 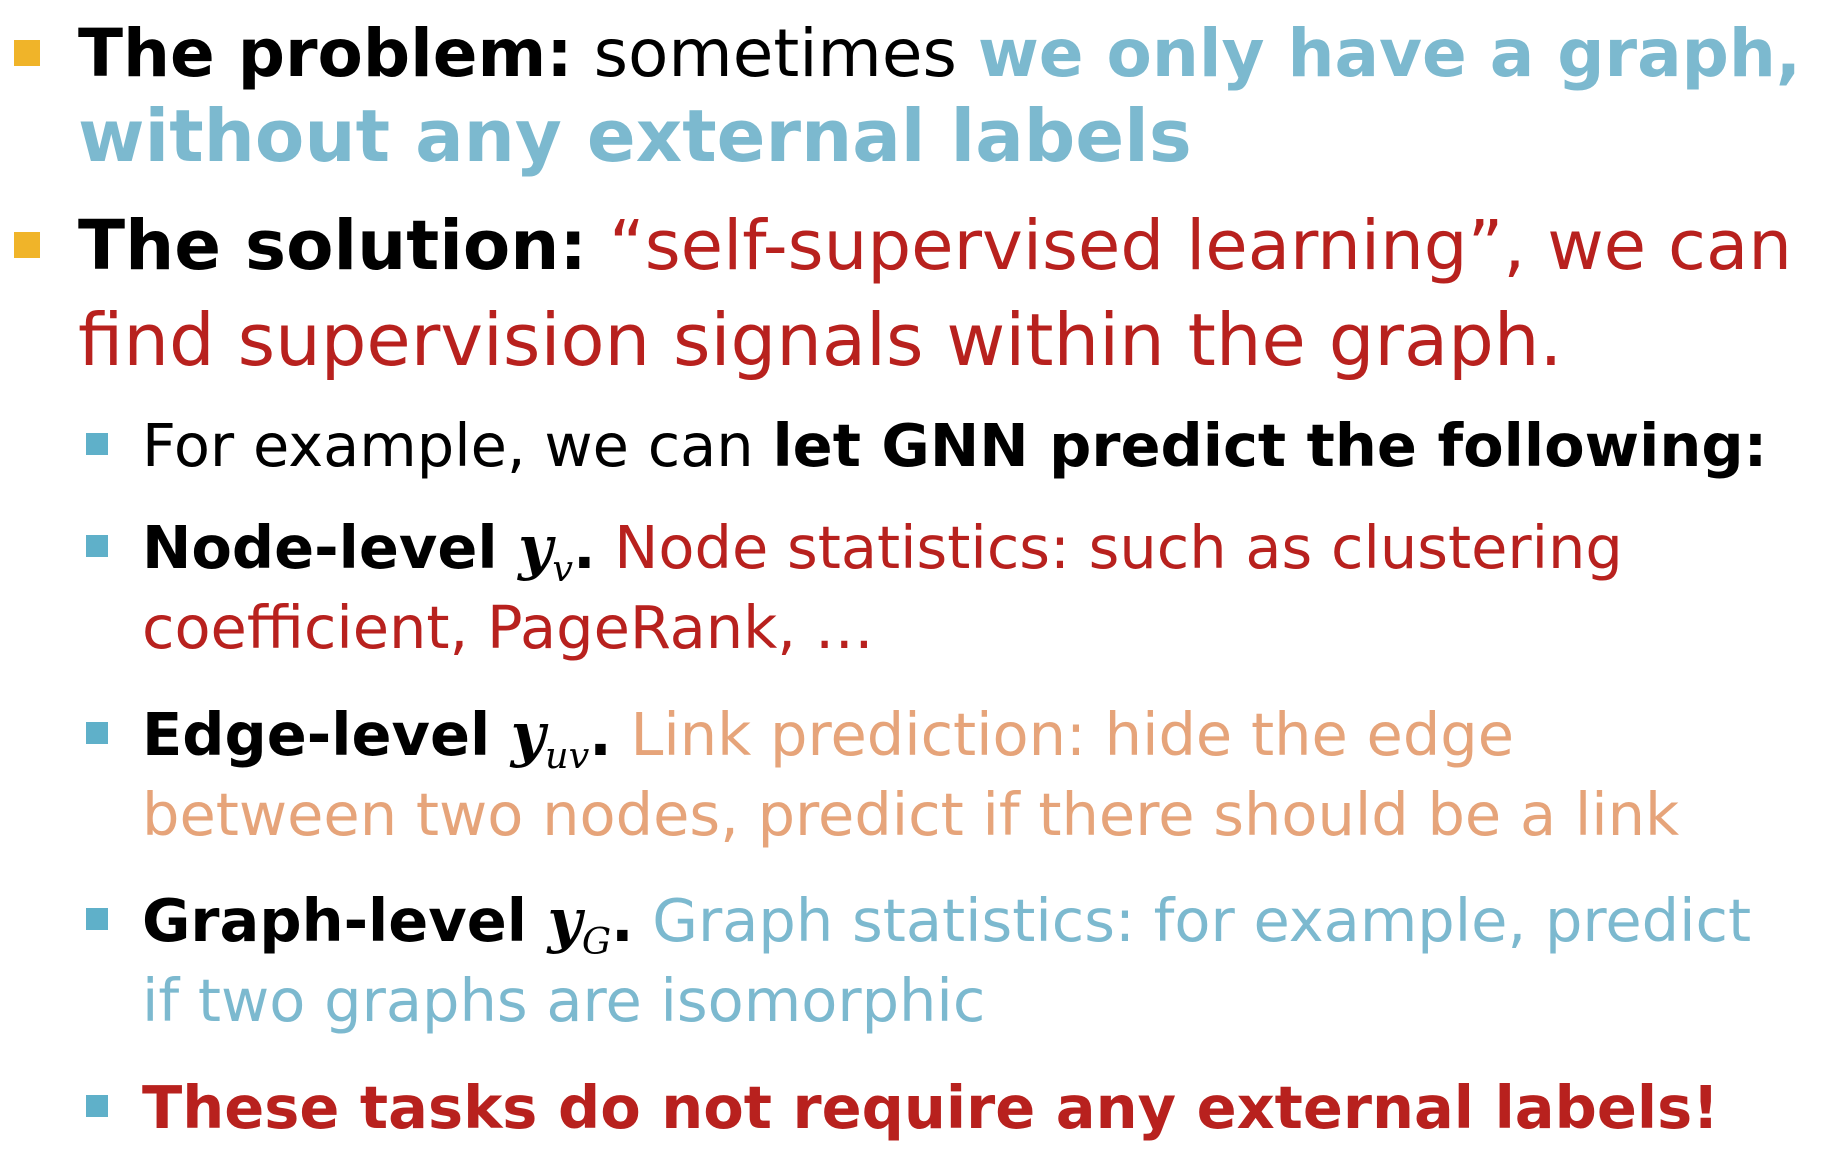 I want to click on node-level-period: ., so click(x=584, y=547).